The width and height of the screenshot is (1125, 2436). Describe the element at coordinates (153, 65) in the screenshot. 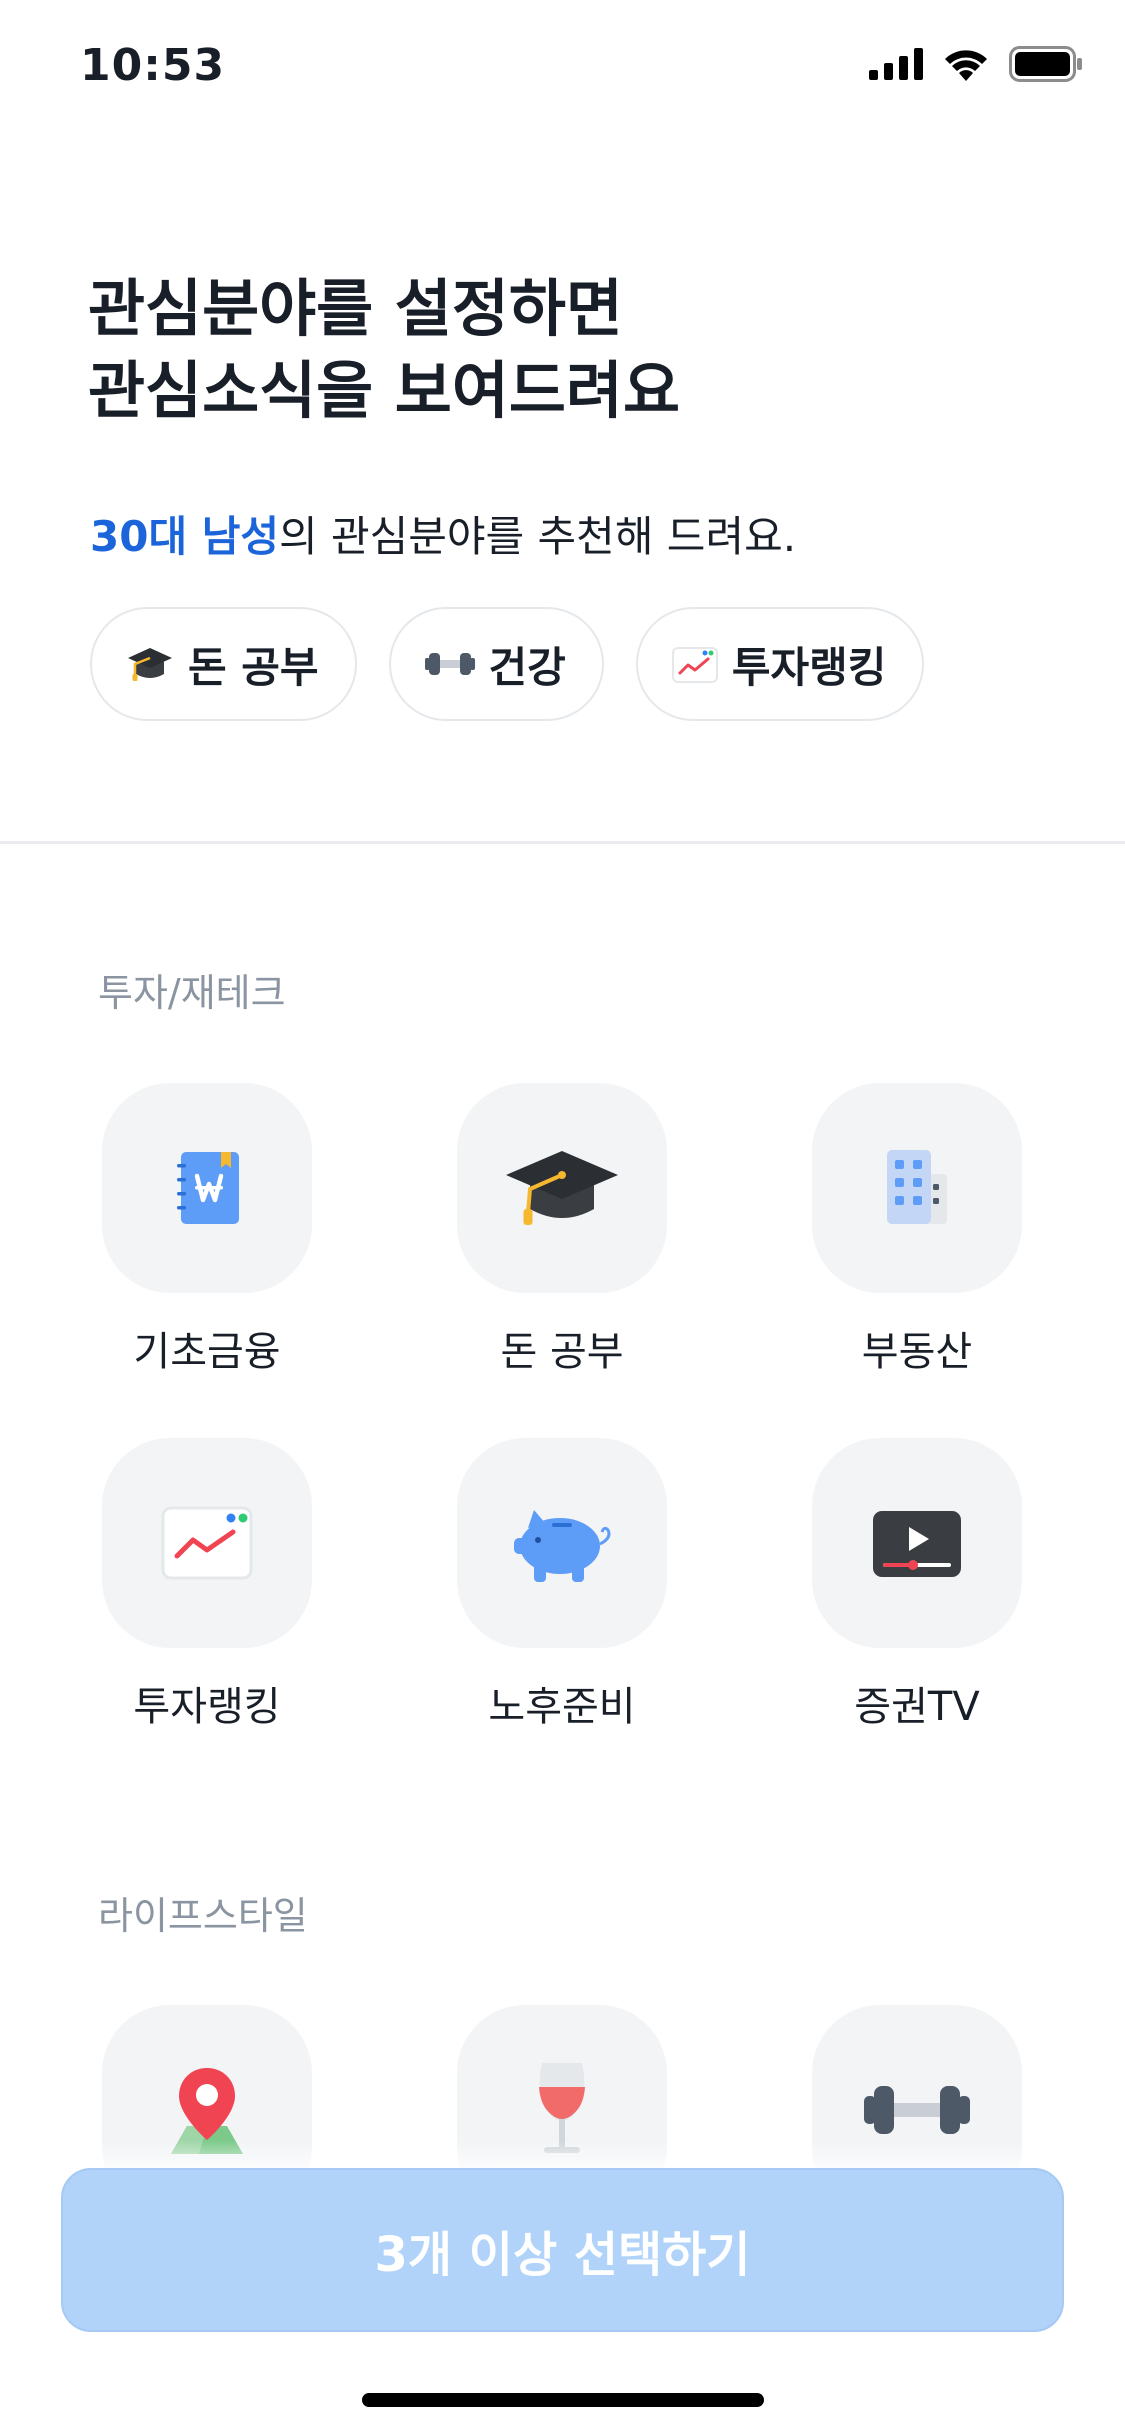

I see `status-time: 10:53` at that location.